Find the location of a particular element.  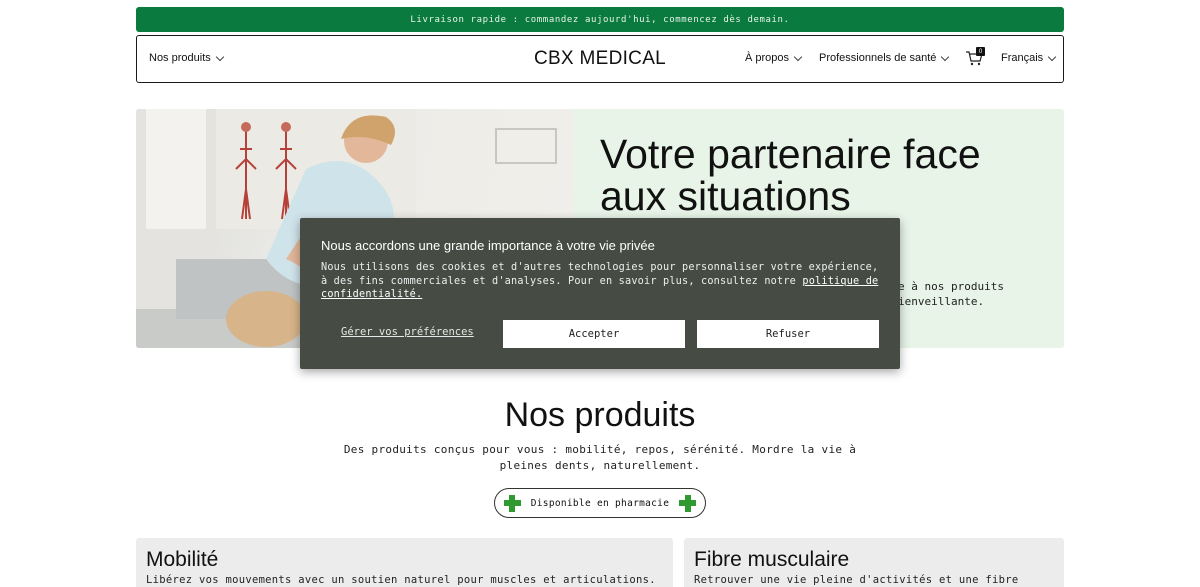

pharmacy-badge: Disponible en pharmacie is located at coordinates (600, 503).